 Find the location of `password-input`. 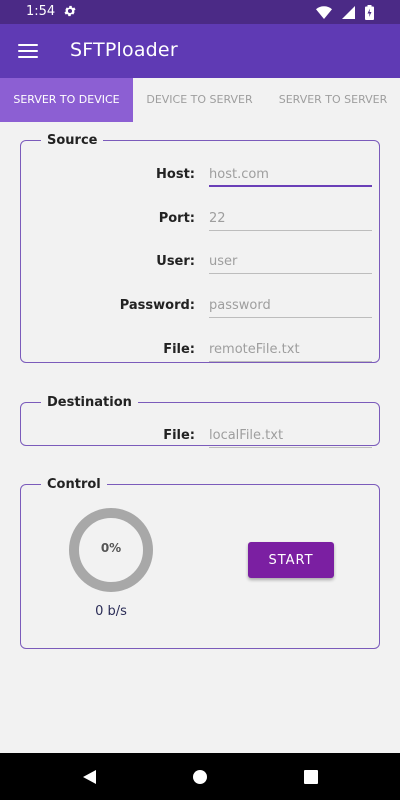

password-input is located at coordinates (290, 306).